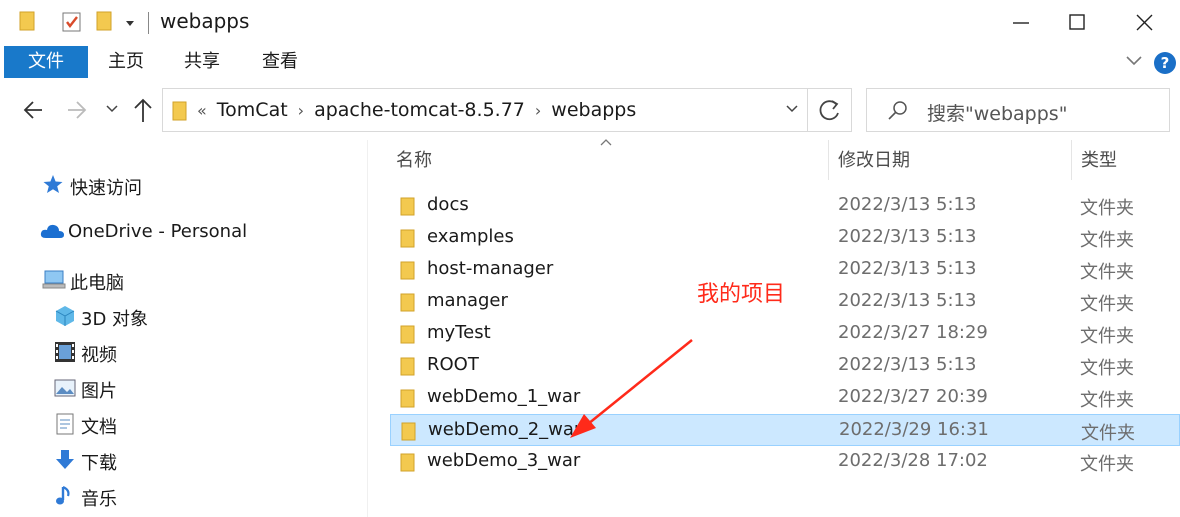  Describe the element at coordinates (53, 184) in the screenshot. I see `star-icon` at that location.